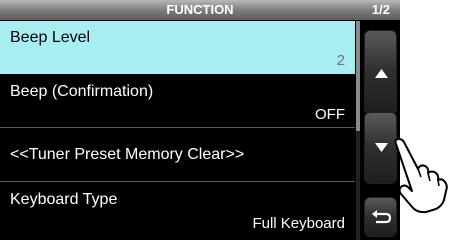 The image size is (462, 240). What do you see at coordinates (127, 154) in the screenshot?
I see `menu-item-label: <<Tuner Preset Memory Clear>>` at bounding box center [127, 154].